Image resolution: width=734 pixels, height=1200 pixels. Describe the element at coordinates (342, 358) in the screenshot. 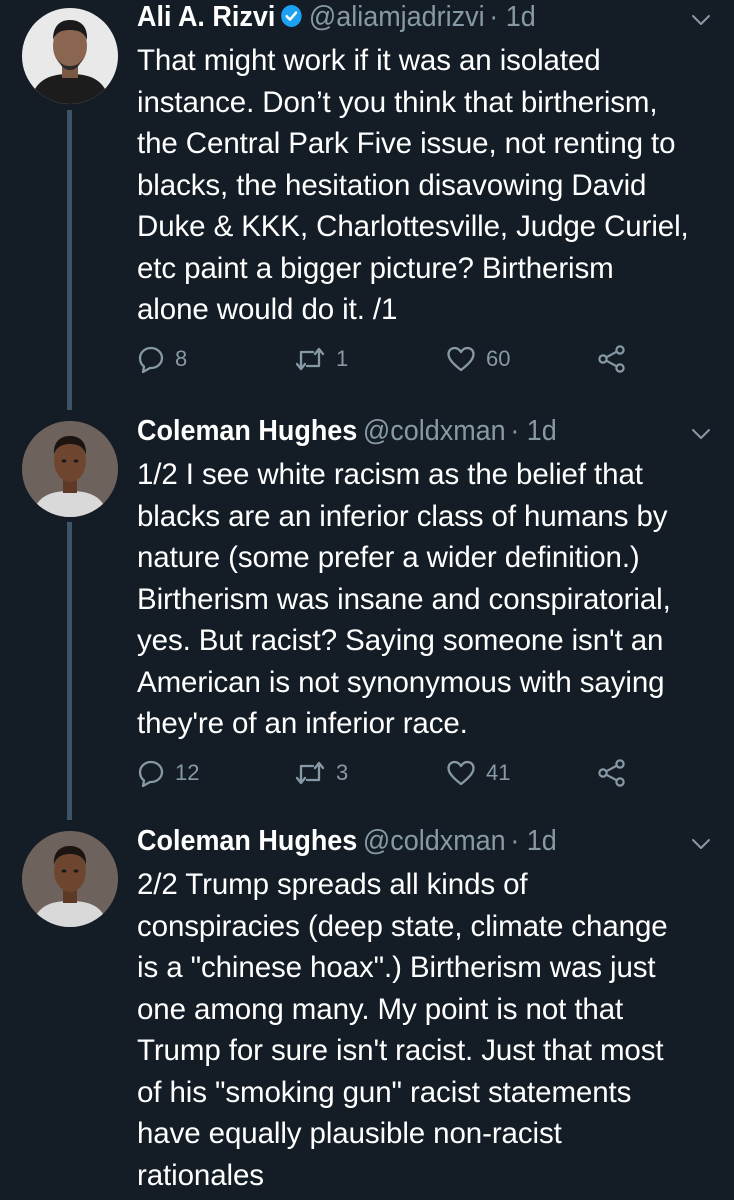

I see `retweet-count: 1` at that location.